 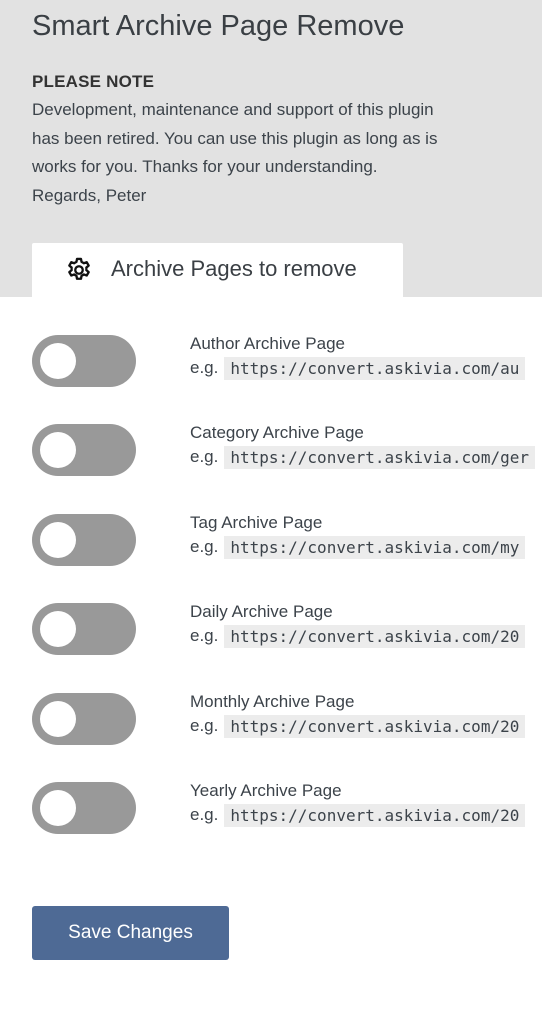 I want to click on option-label: Yearly Archive Page, so click(x=266, y=790).